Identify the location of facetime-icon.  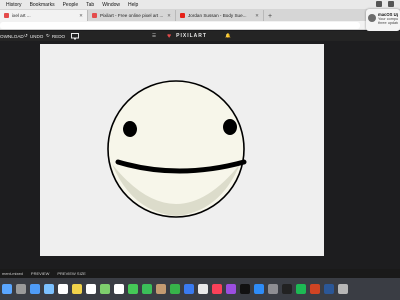
(147, 289).